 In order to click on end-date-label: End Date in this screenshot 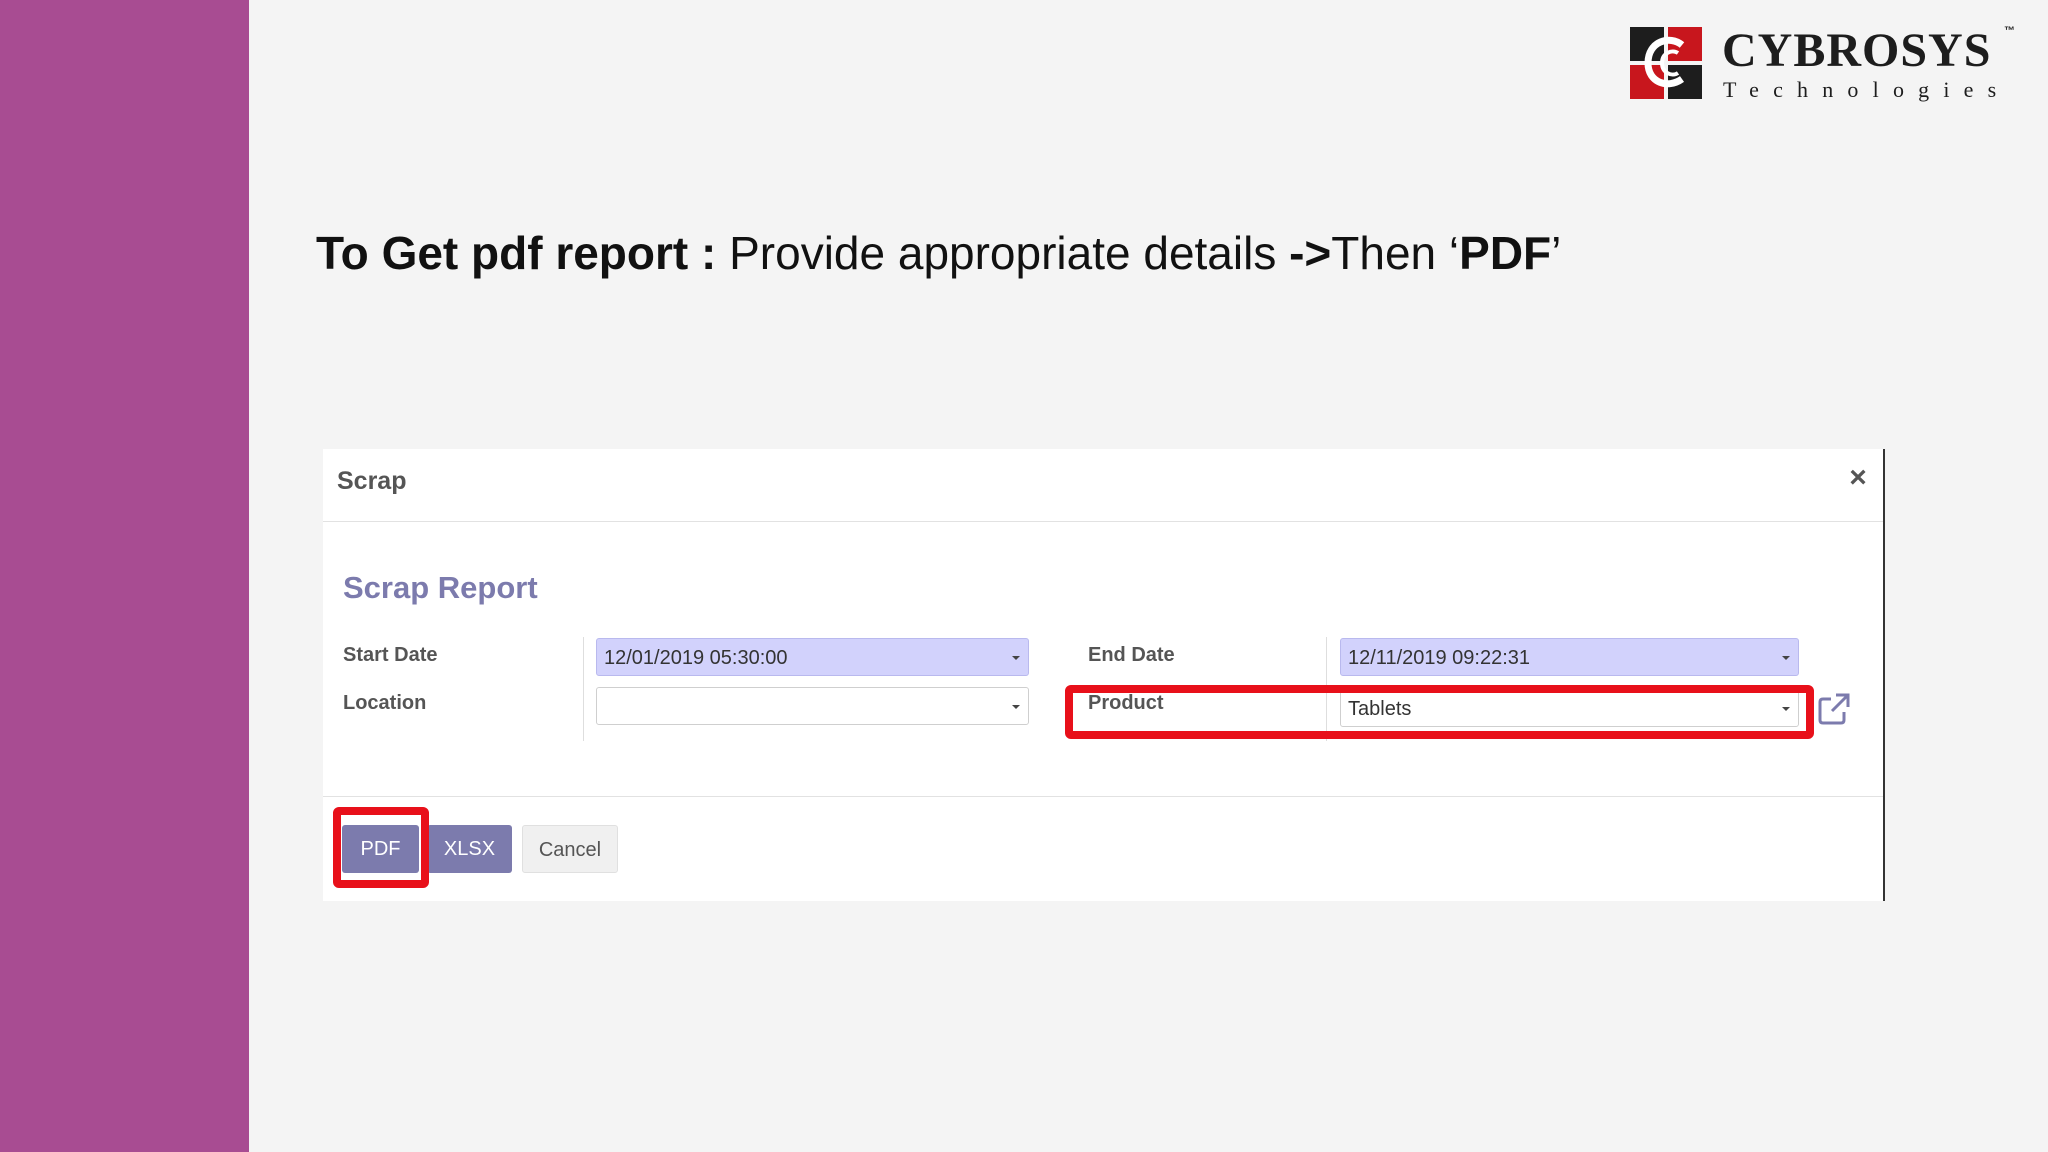, I will do `click(1131, 655)`.